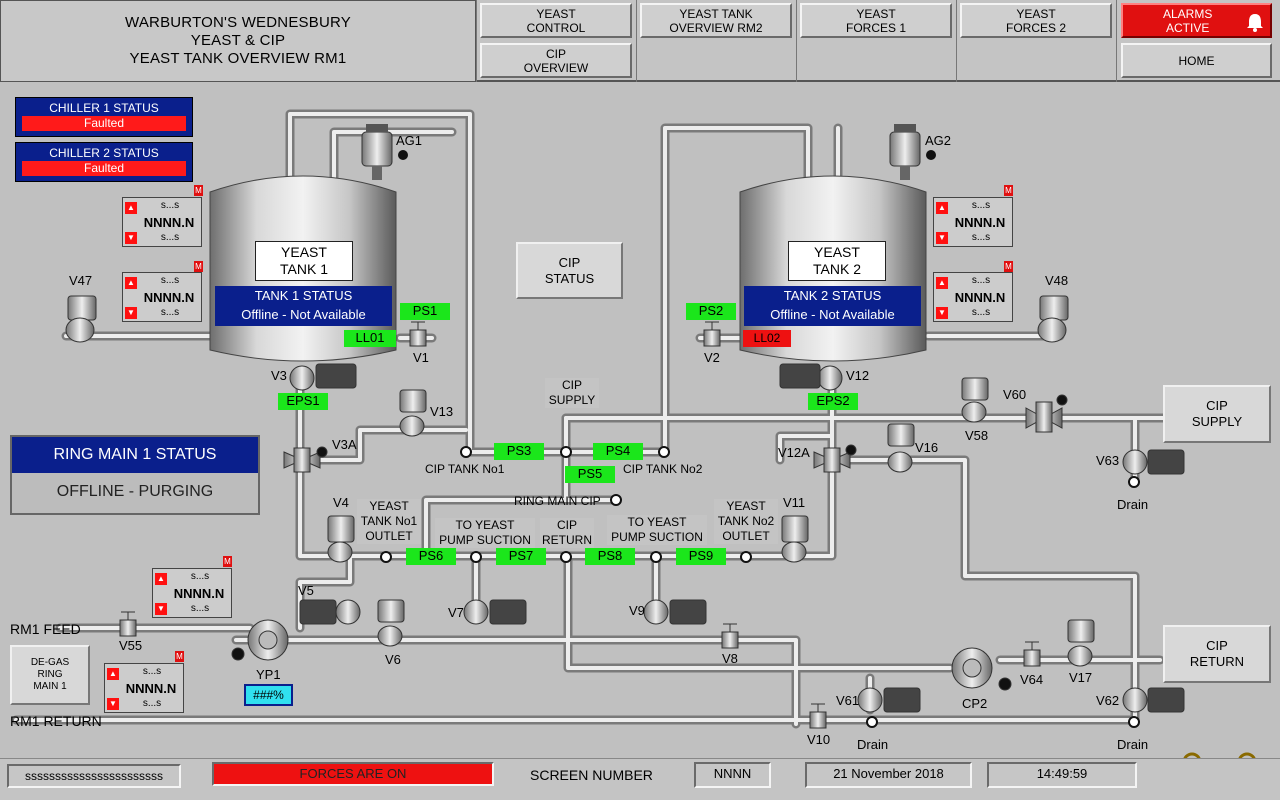  What do you see at coordinates (485, 533) in the screenshot?
I see `pump-suction-1-label: TO YEAST PUMP SUCTION` at bounding box center [485, 533].